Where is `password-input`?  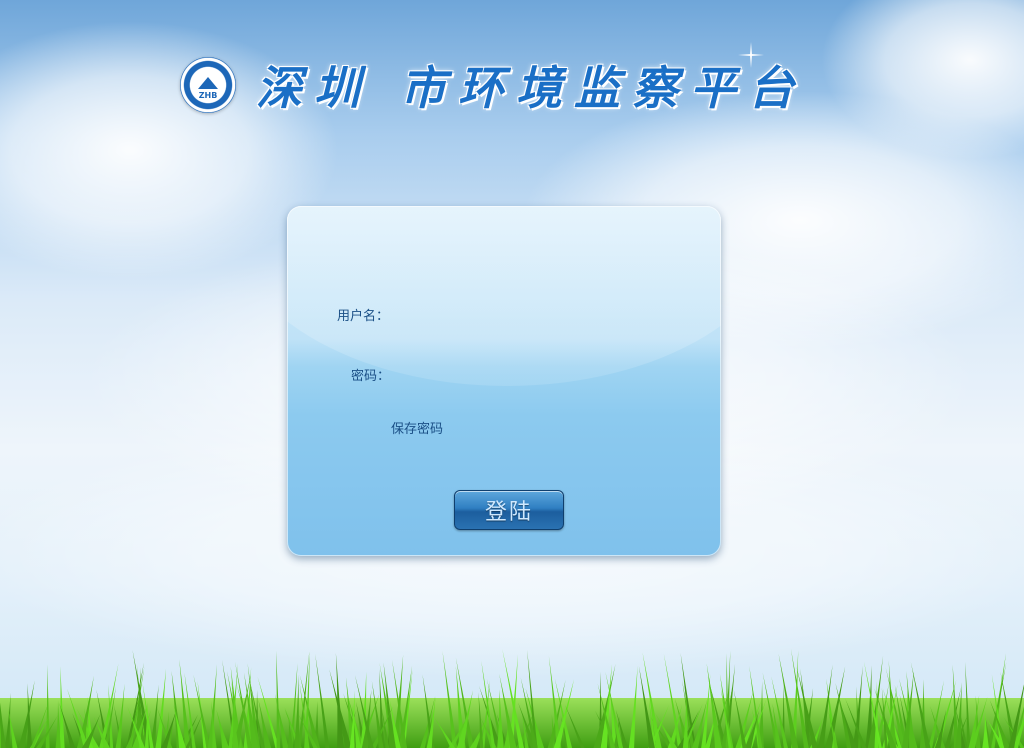
password-input is located at coordinates (521, 373).